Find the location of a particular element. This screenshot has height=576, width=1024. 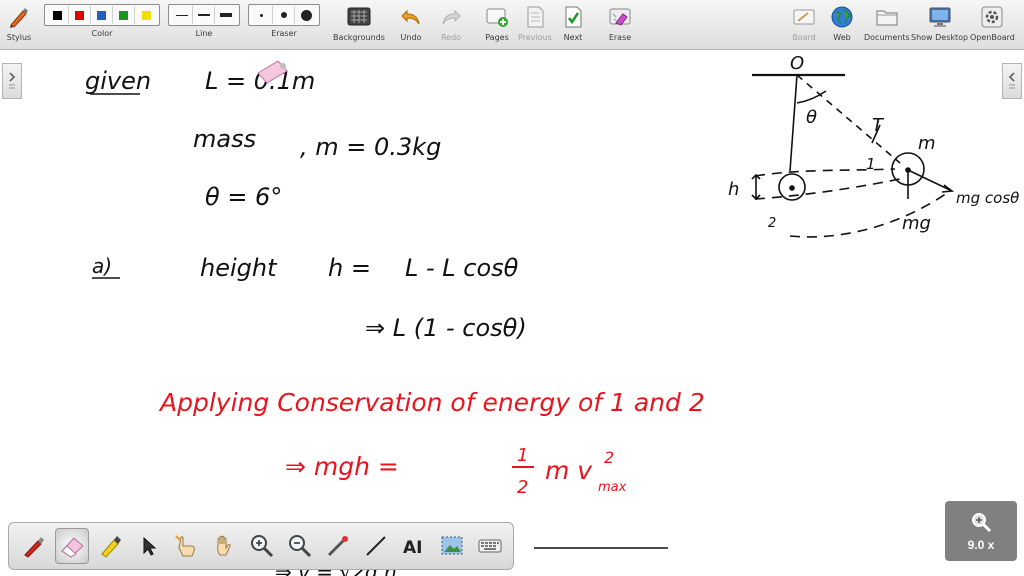

openboard-button: OpenBoard is located at coordinates (992, 23).